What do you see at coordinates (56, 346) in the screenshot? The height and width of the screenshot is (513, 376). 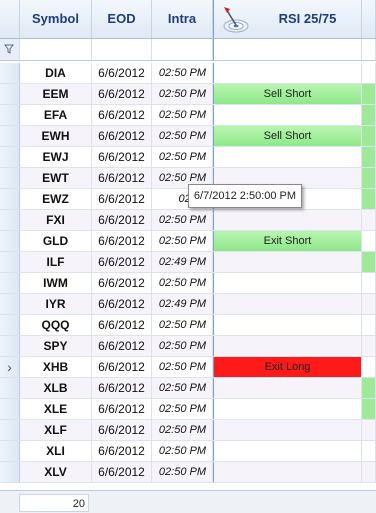 I see `cell-symbol: SPY` at bounding box center [56, 346].